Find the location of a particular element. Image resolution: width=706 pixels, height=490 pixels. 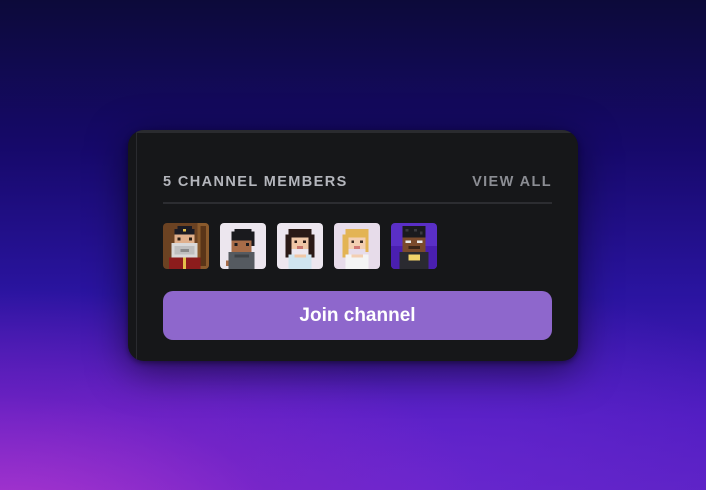

join-channel-button: Join channel is located at coordinates (357, 315).